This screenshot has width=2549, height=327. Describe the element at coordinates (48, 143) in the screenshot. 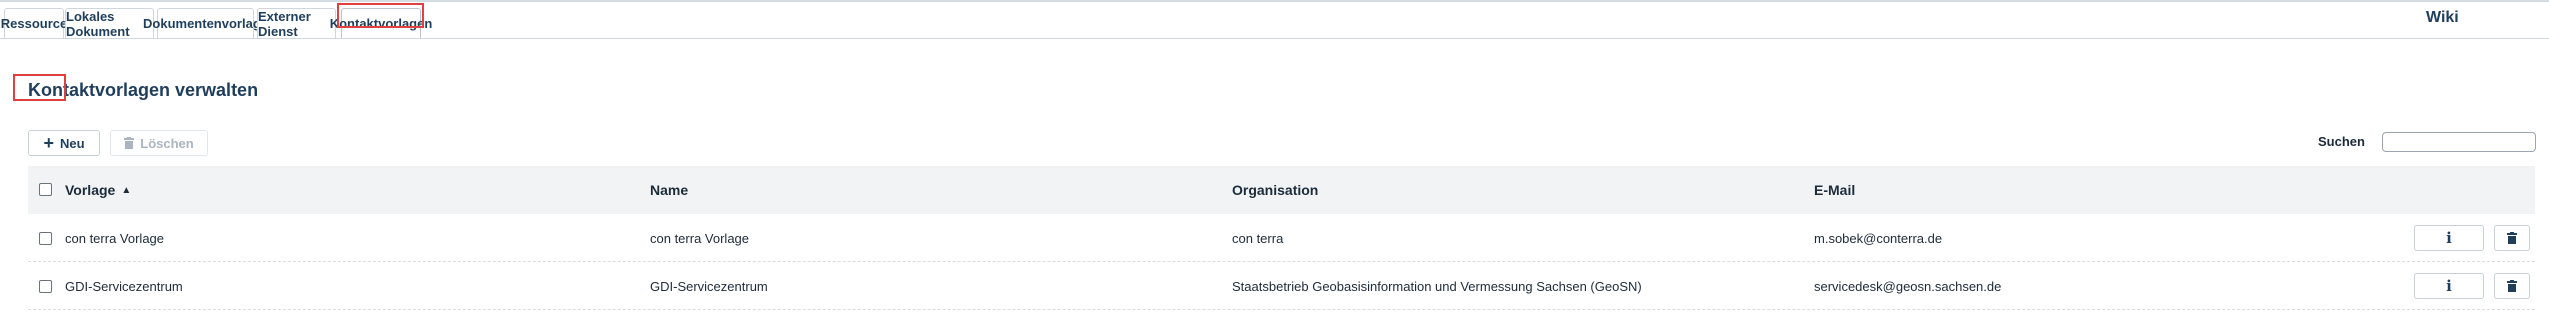

I see `plus-icon: +` at that location.